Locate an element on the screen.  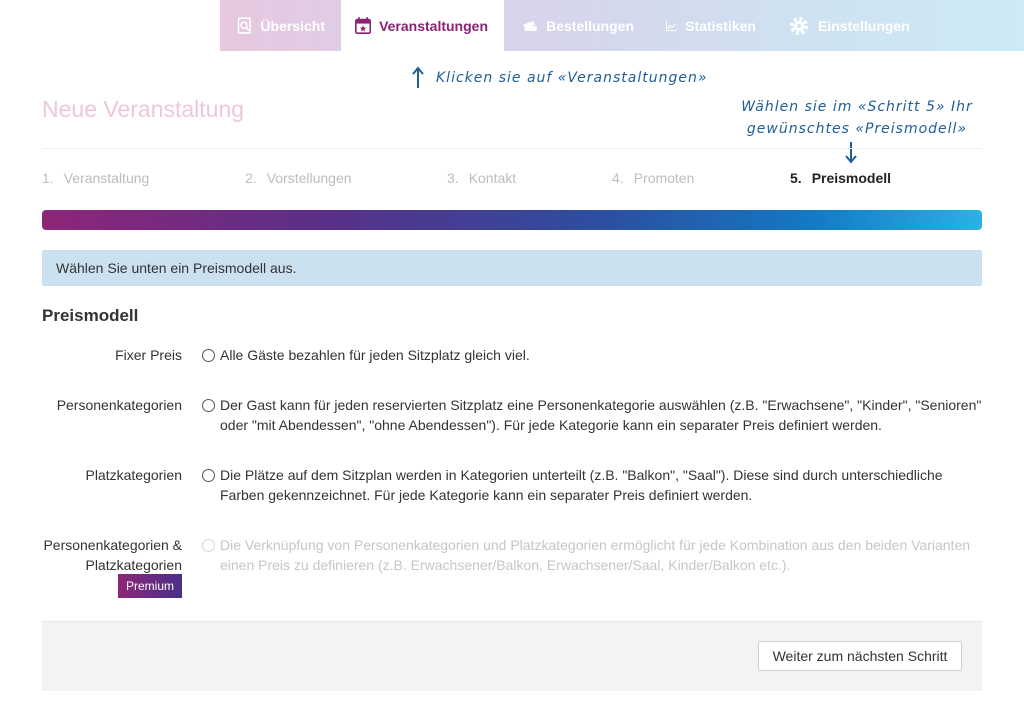
info-alert: Wählen Sie unten ein Preismodell aus. is located at coordinates (512, 268).